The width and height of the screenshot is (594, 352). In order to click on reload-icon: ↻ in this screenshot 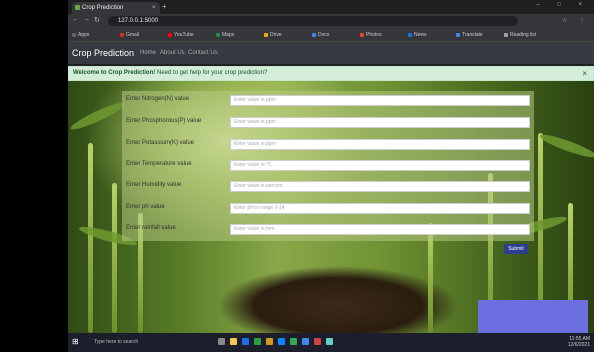, I will do `click(97, 20)`.